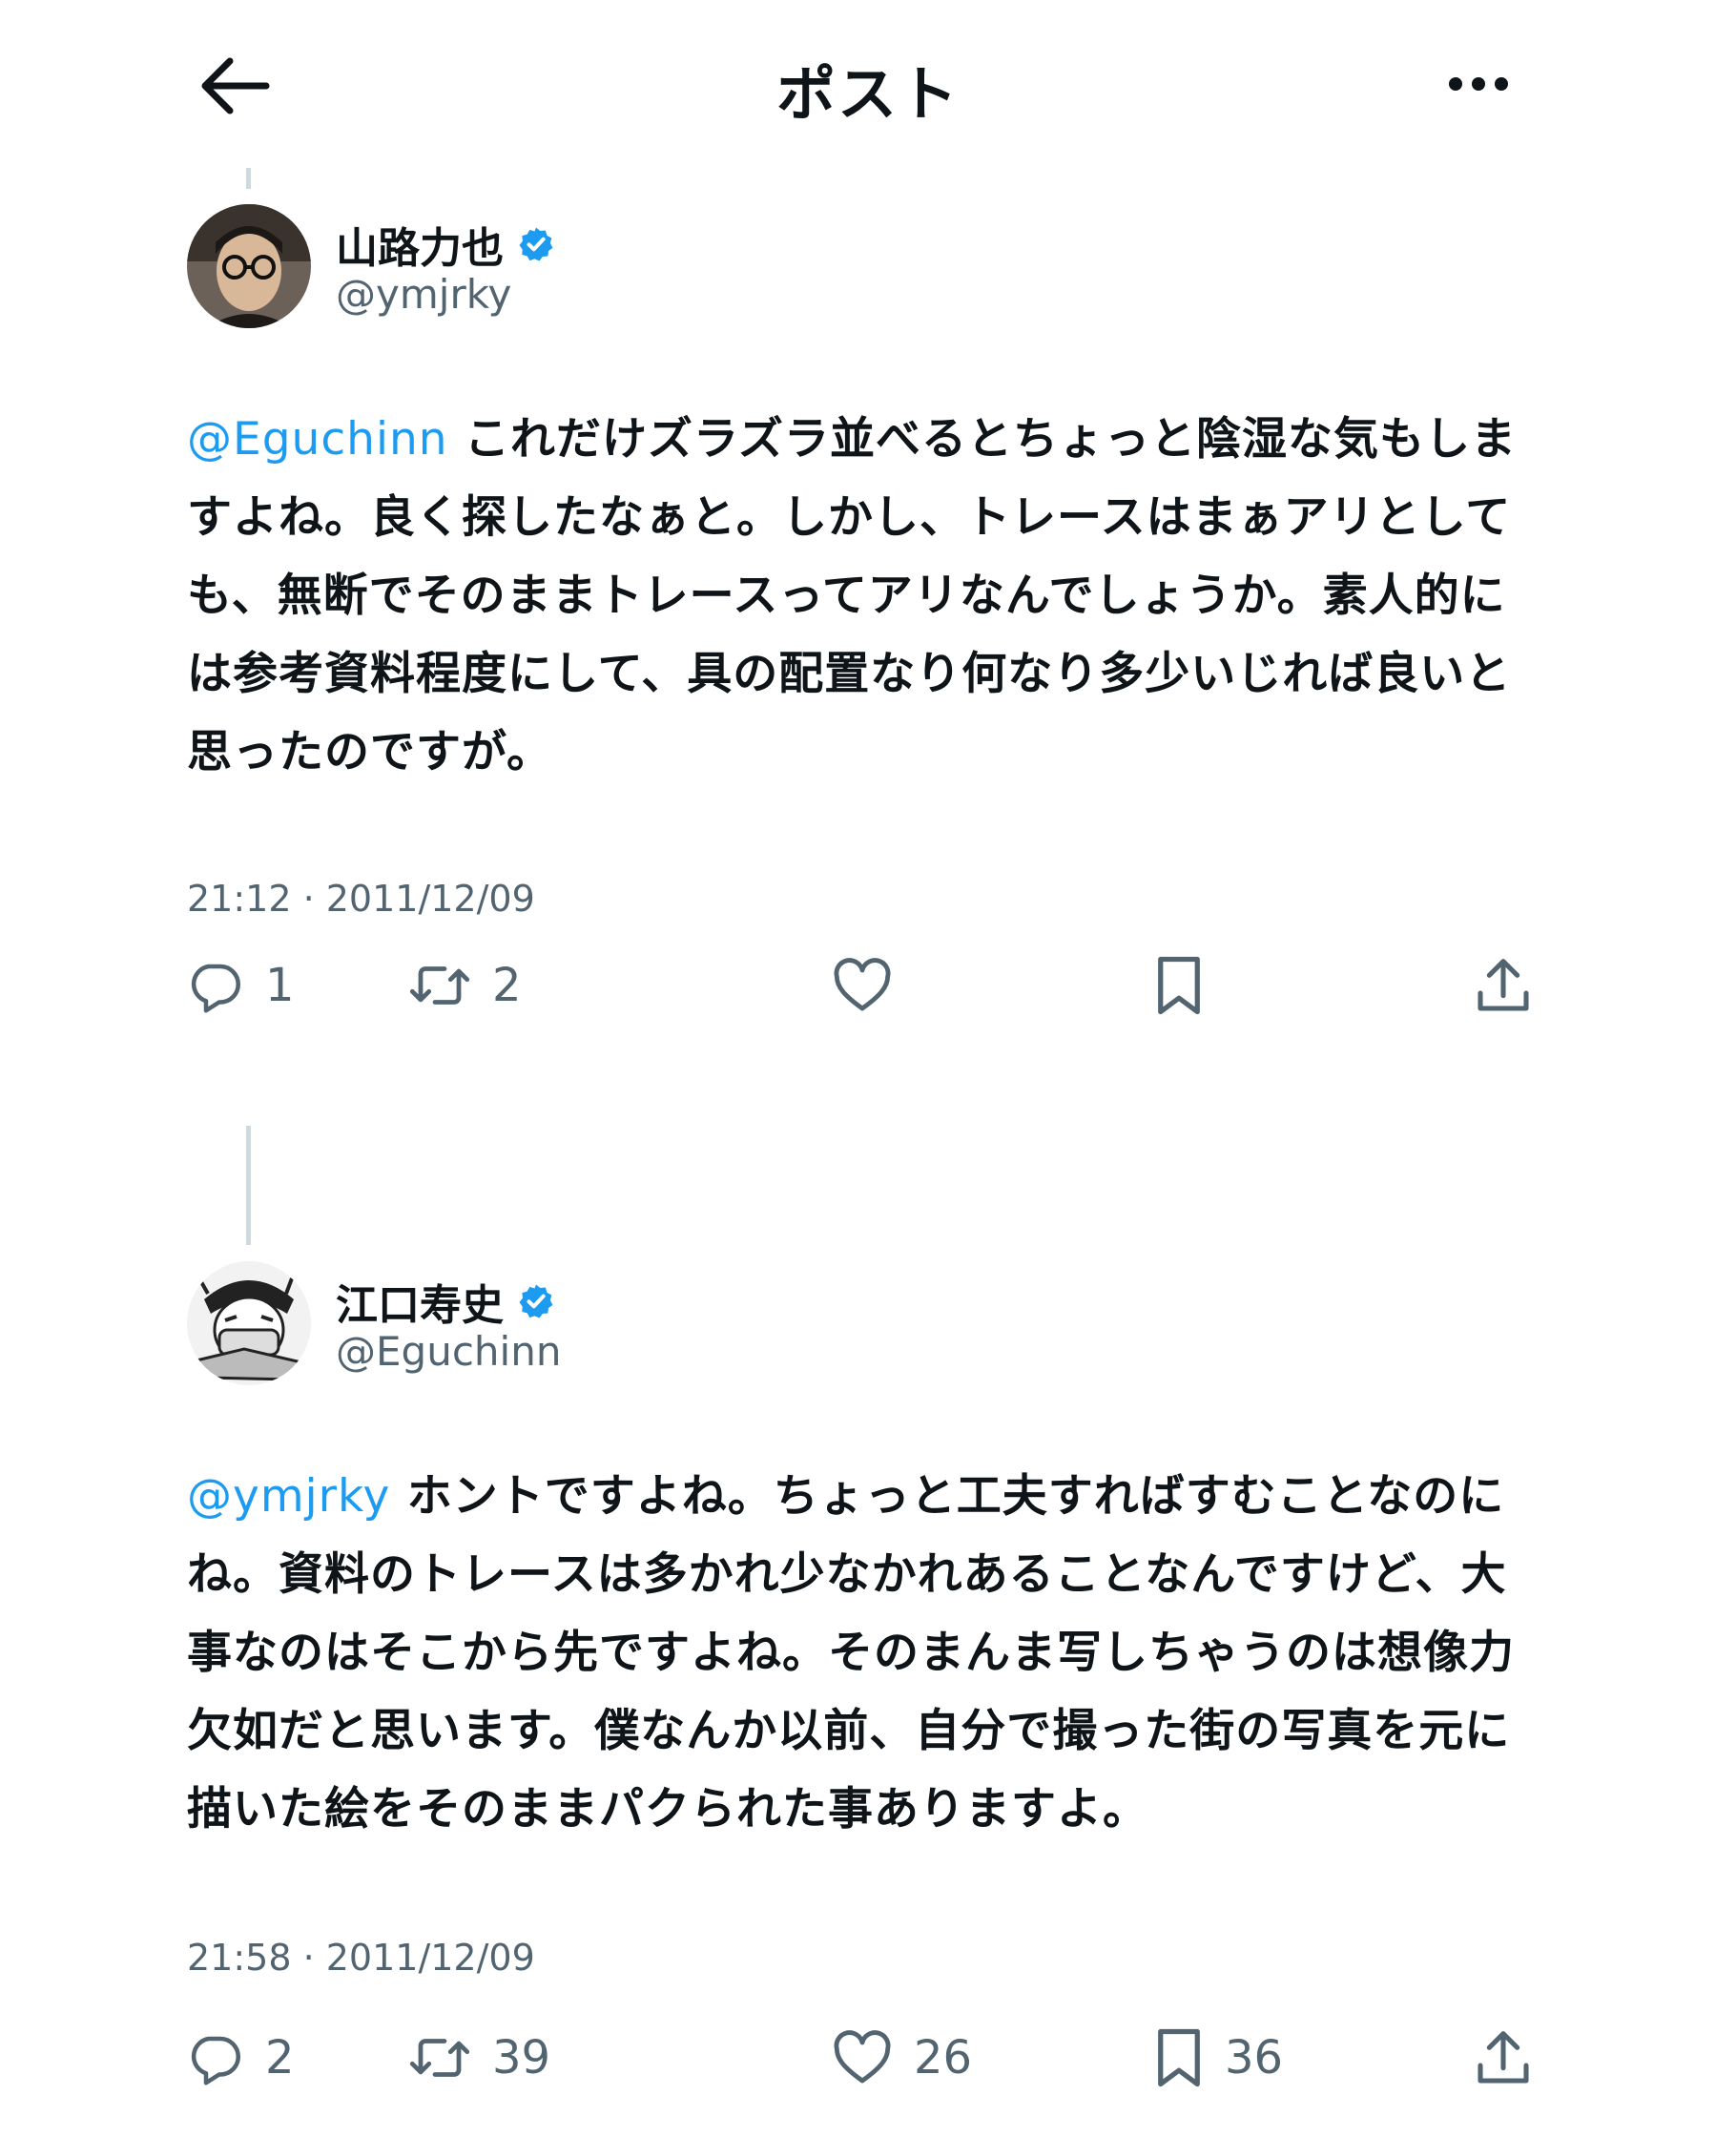  I want to click on action-bar: 2 39 26 36, so click(873, 2058).